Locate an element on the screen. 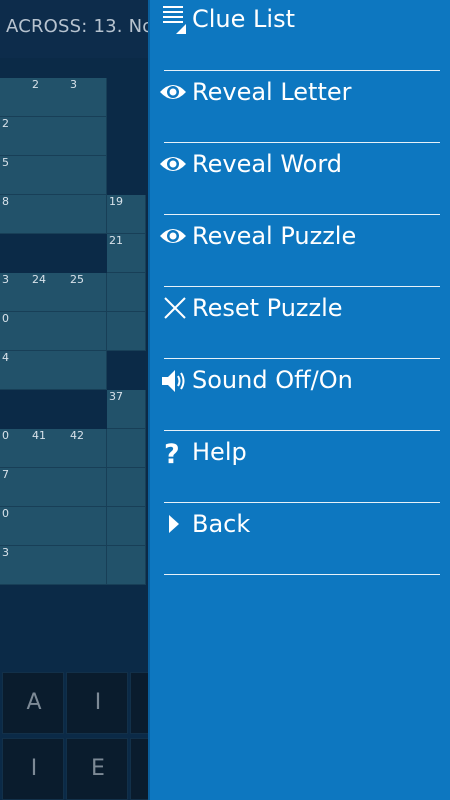 This screenshot has width=450, height=800. menu-item-back: Back is located at coordinates (300, 540).